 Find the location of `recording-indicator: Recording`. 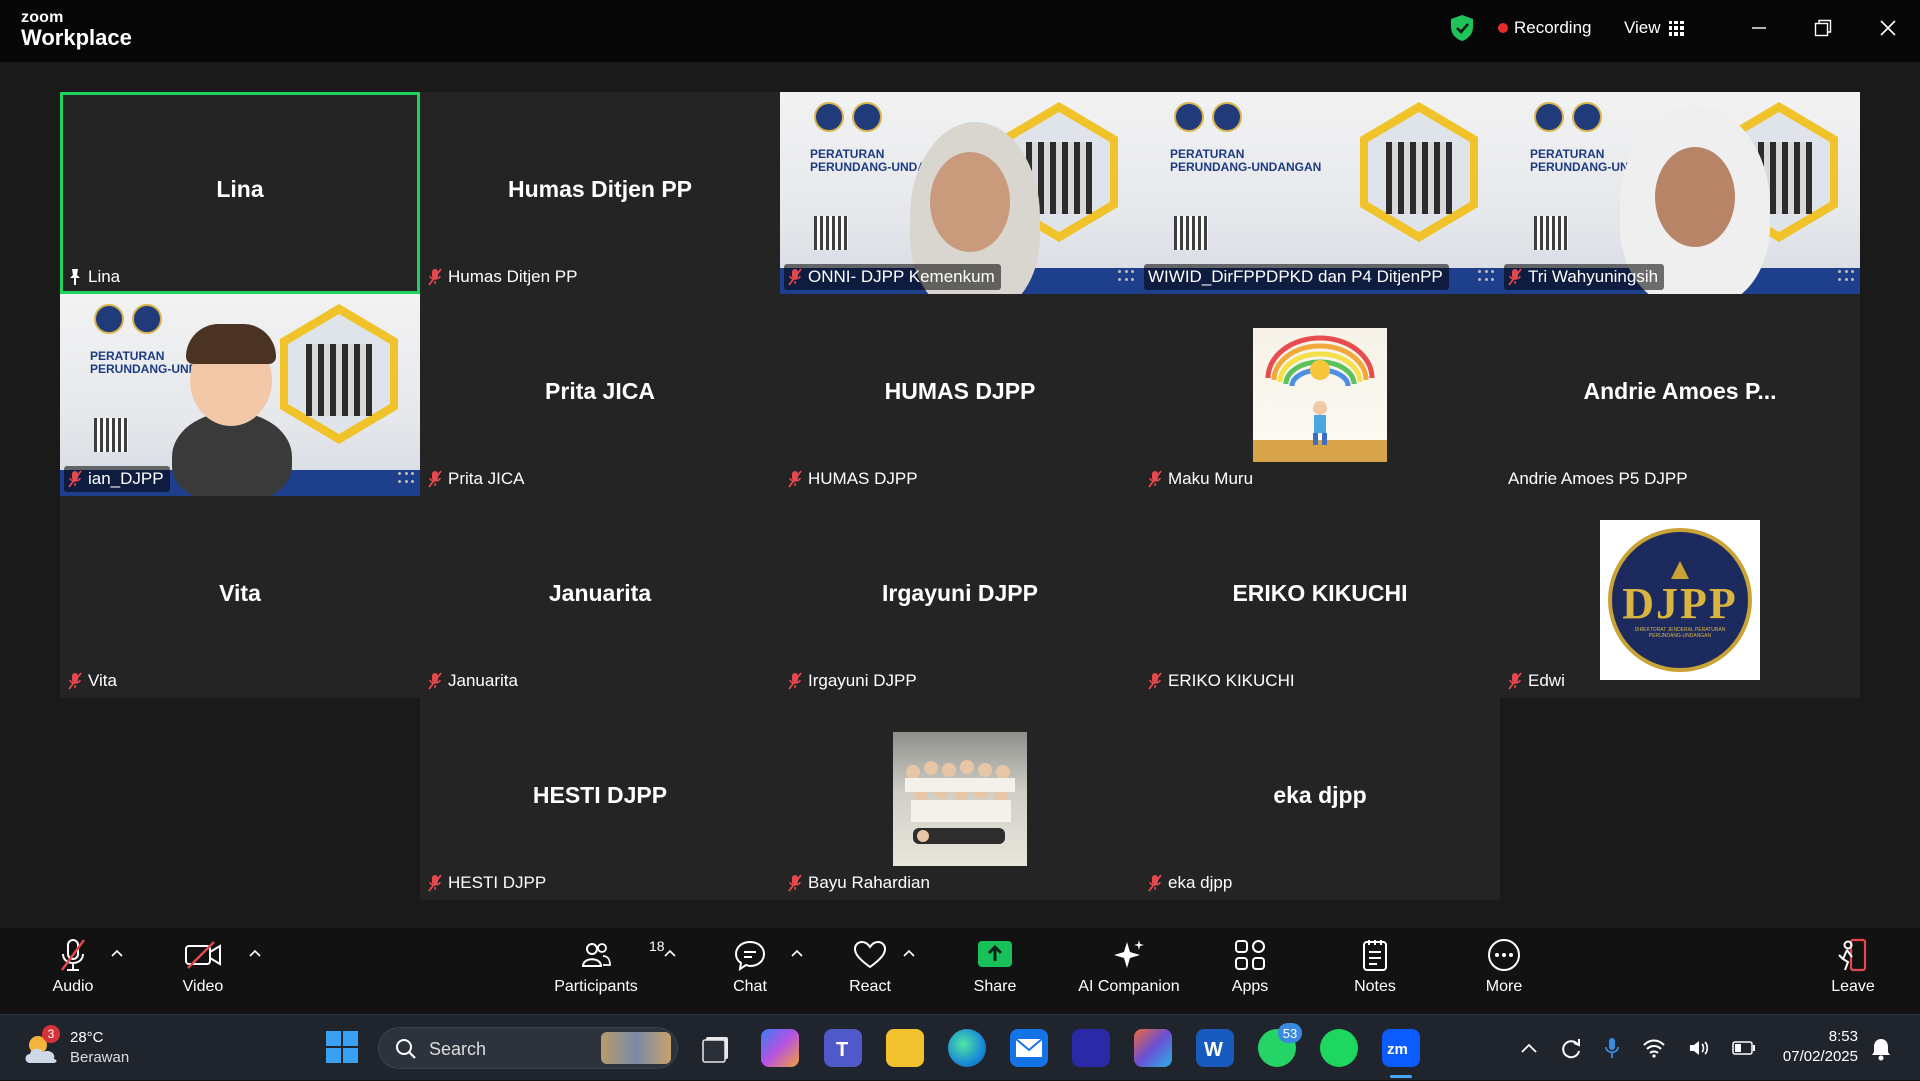

recording-indicator: Recording is located at coordinates (1545, 28).